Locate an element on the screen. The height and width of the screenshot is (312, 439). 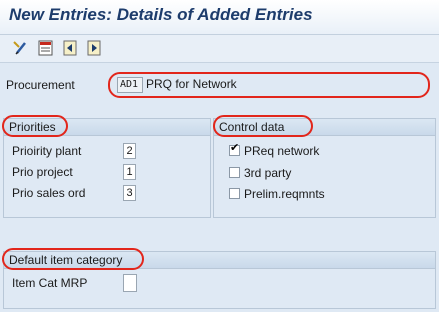
prelim-reqmnts-label: Prelim.reqmnts is located at coordinates (284, 194).